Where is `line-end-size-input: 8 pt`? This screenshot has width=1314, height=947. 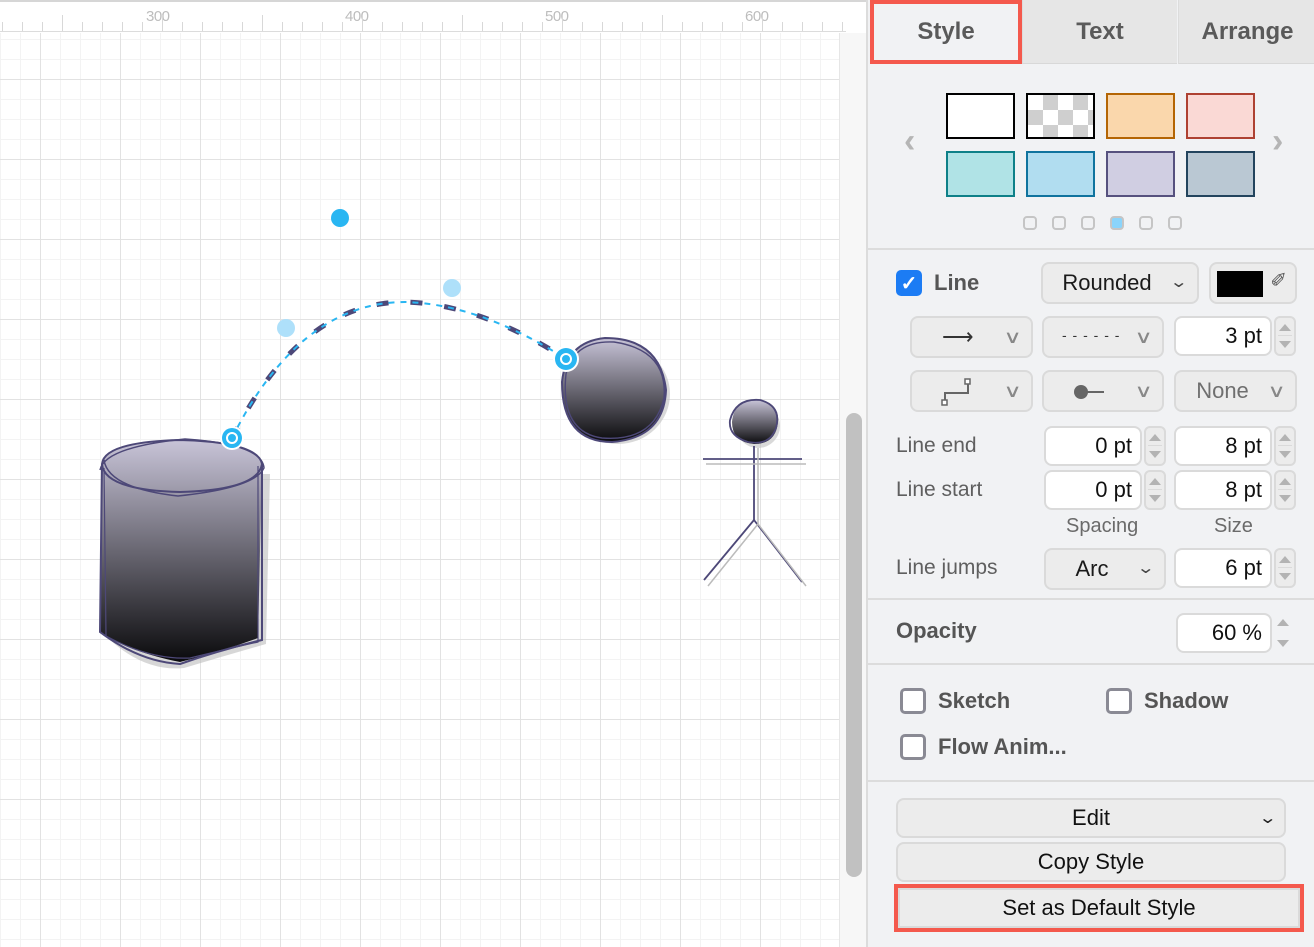 line-end-size-input: 8 pt is located at coordinates (1223, 446).